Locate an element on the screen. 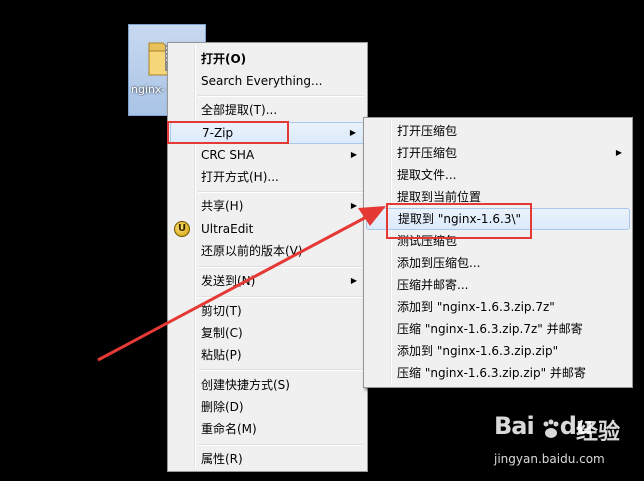  watermark-url: jingyan.baidu.com is located at coordinates (549, 459).